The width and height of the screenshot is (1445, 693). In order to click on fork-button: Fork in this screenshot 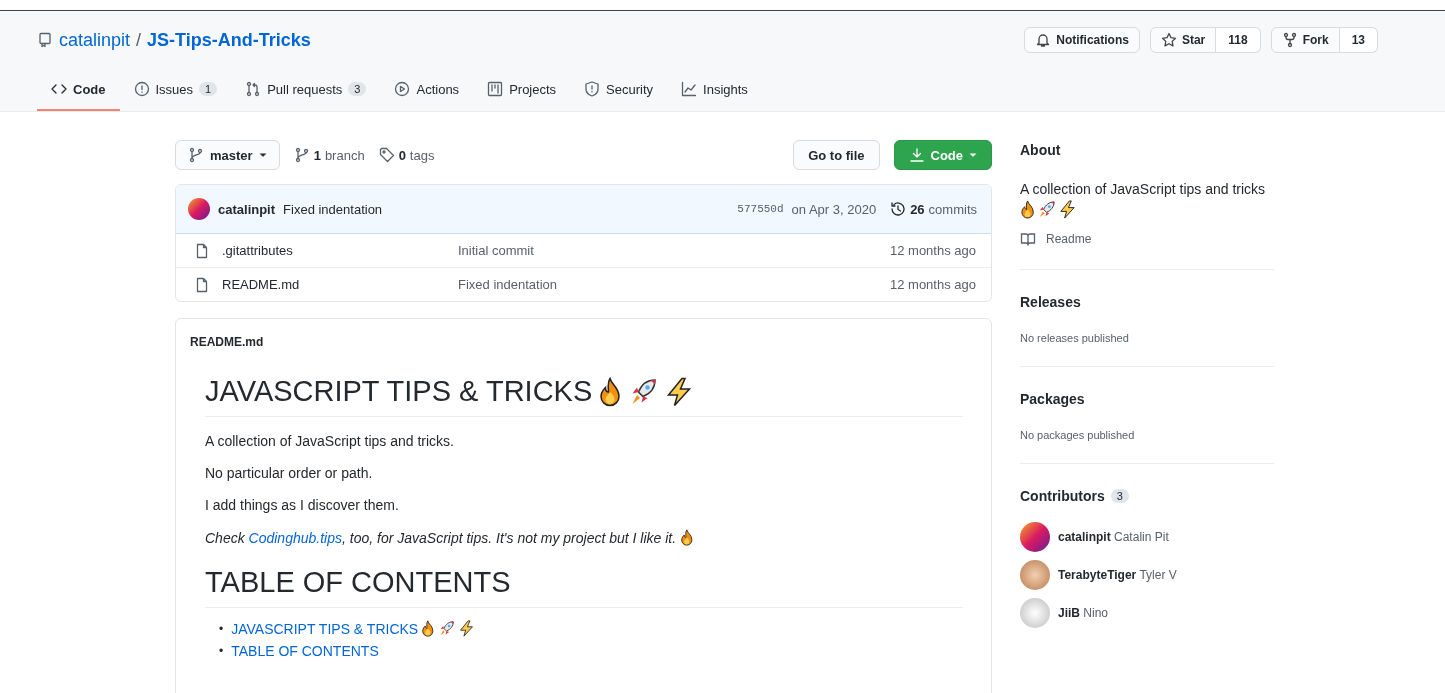, I will do `click(1305, 40)`.